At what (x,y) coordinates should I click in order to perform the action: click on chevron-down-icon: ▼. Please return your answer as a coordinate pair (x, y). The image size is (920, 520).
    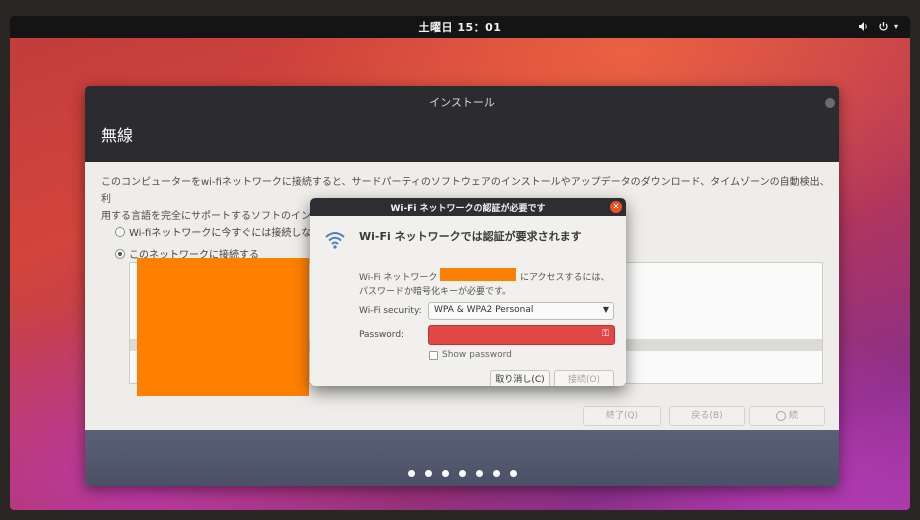
    Looking at the image, I should click on (605, 309).